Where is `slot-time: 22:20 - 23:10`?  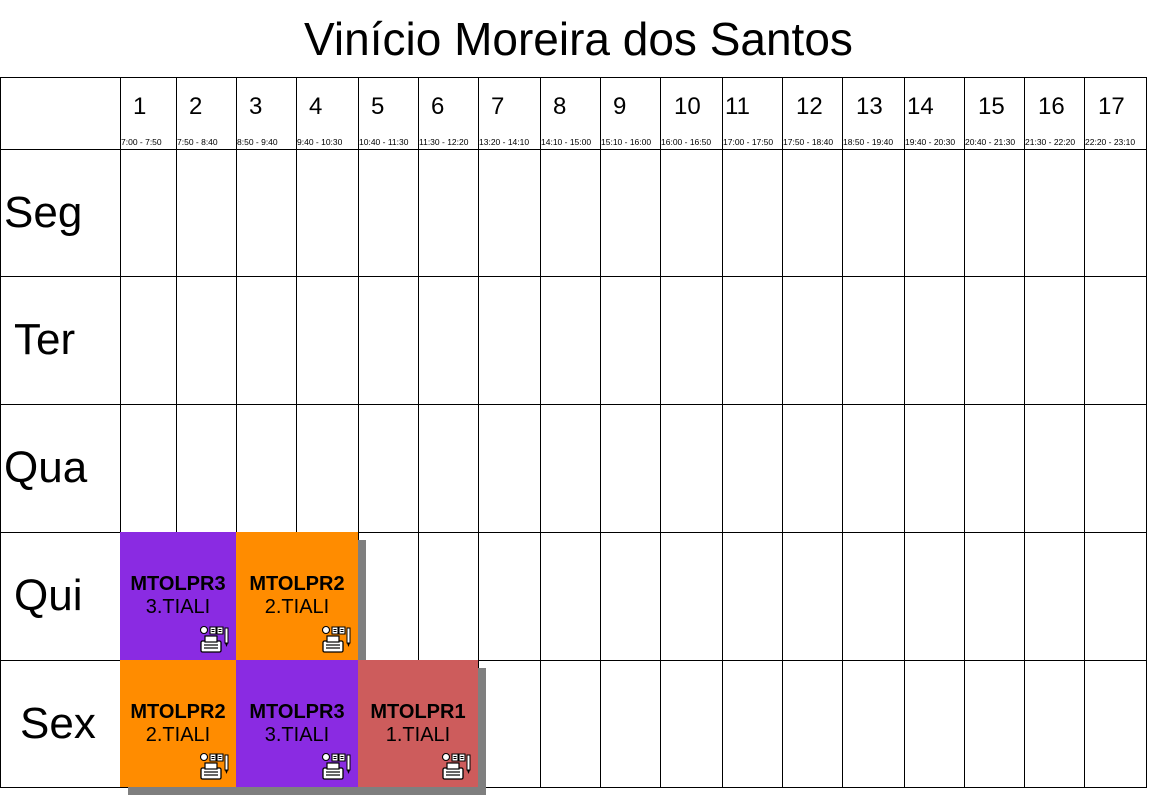 slot-time: 22:20 - 23:10 is located at coordinates (1110, 142).